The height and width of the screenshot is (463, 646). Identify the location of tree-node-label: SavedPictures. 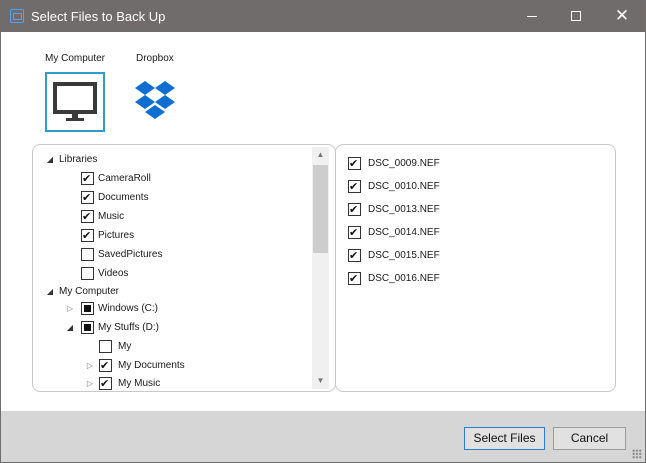
(130, 254).